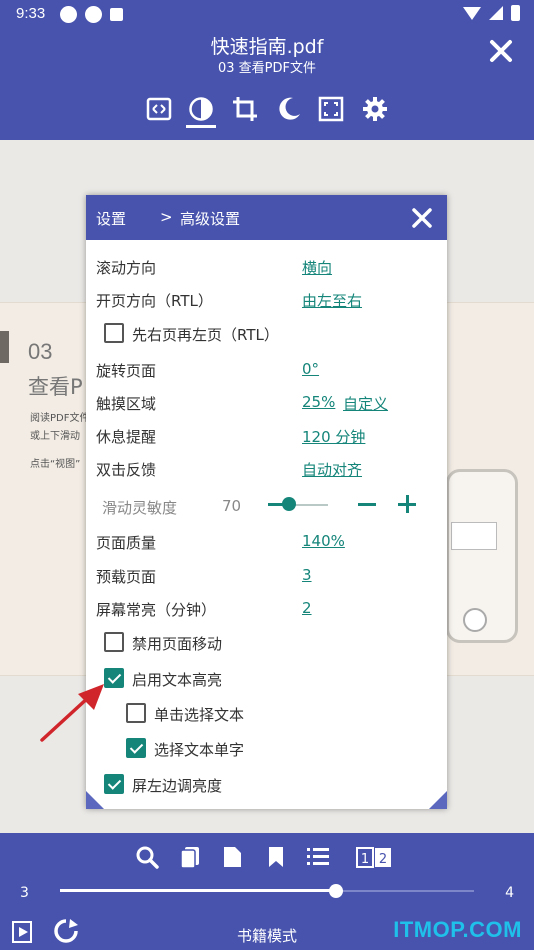 The width and height of the screenshot is (534, 950). What do you see at coordinates (55, 436) in the screenshot?
I see `page-text: 或上下滑动` at bounding box center [55, 436].